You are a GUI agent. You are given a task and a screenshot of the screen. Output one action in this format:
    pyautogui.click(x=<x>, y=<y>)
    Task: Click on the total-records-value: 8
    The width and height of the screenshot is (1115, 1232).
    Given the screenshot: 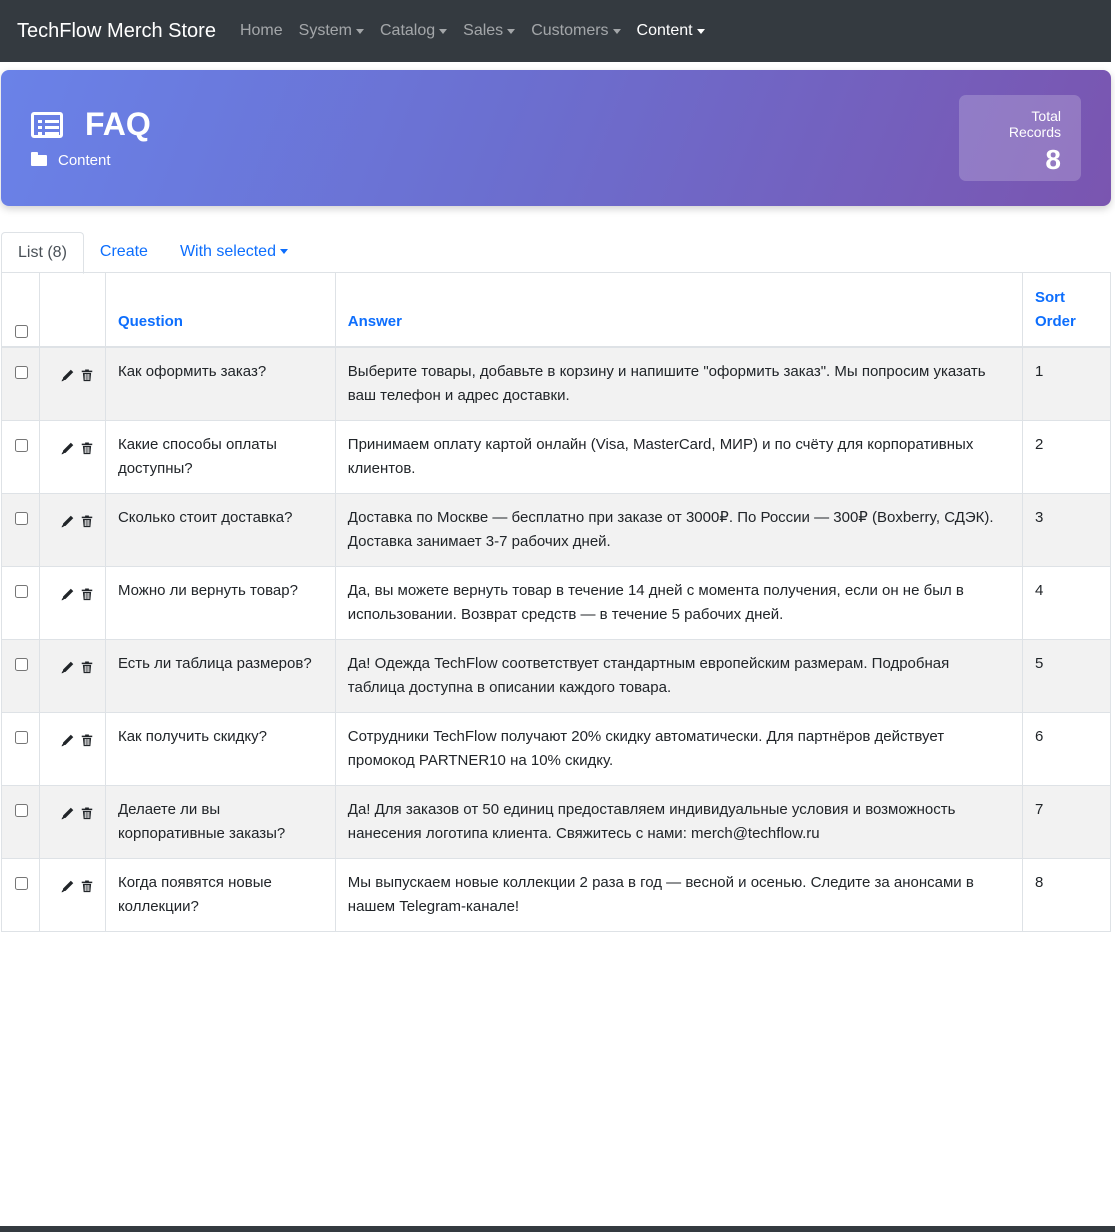 What is the action you would take?
    pyautogui.click(x=1053, y=159)
    